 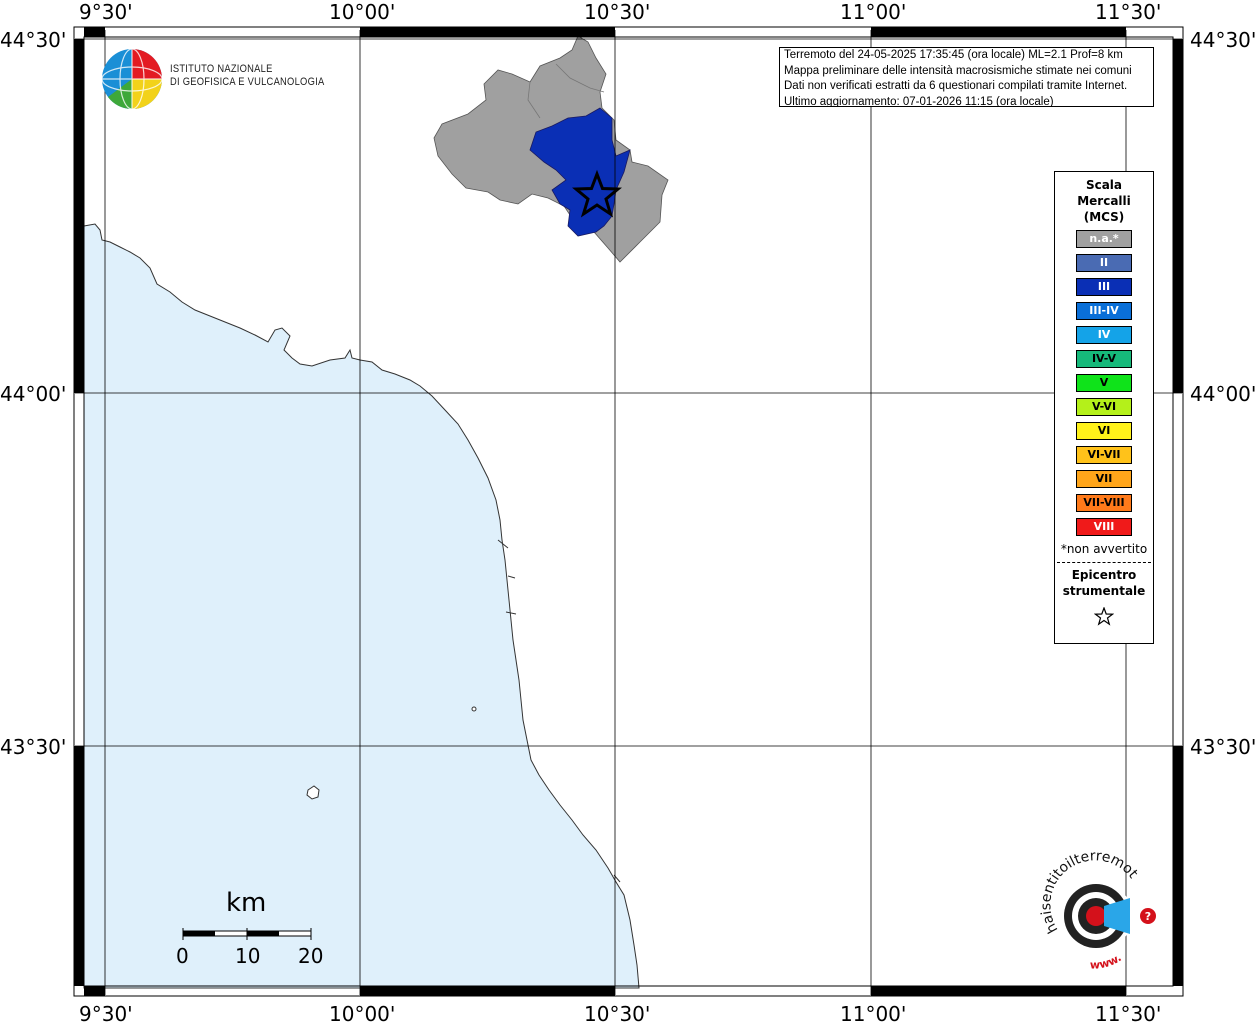 What do you see at coordinates (1104, 616) in the screenshot?
I see `star-icon` at bounding box center [1104, 616].